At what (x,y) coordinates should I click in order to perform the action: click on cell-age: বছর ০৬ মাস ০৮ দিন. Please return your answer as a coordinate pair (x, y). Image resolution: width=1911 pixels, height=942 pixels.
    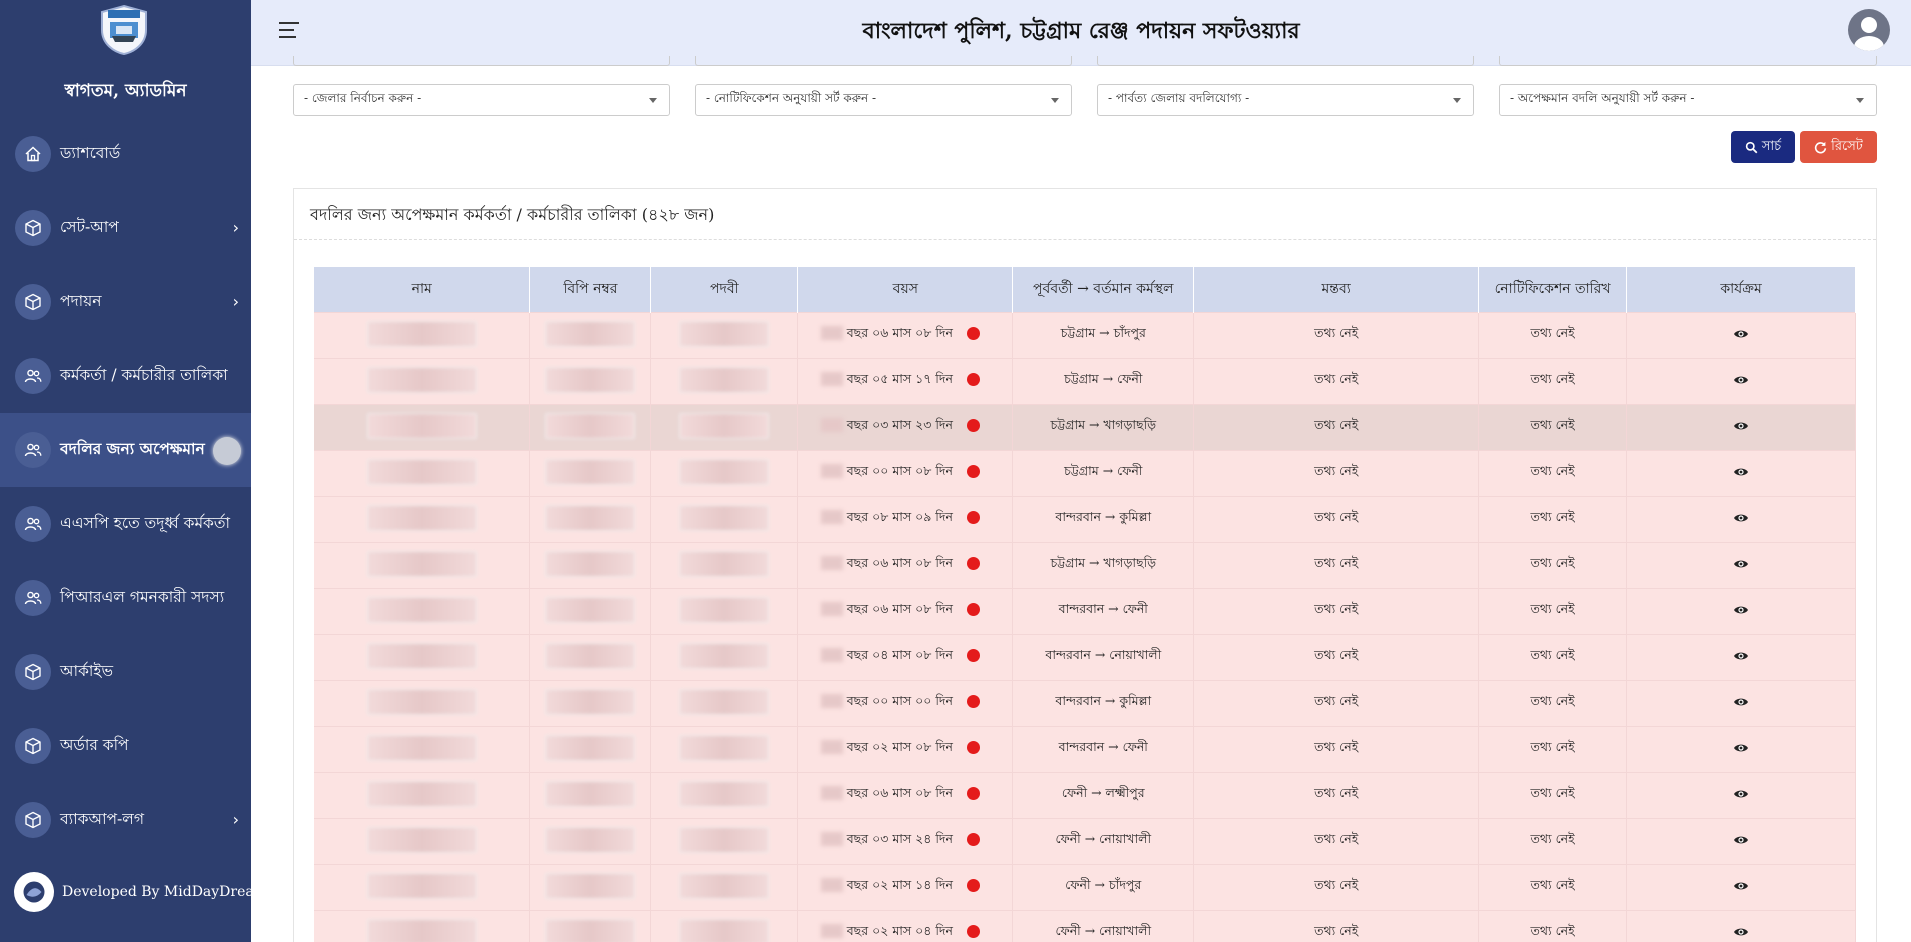
    Looking at the image, I should click on (905, 610).